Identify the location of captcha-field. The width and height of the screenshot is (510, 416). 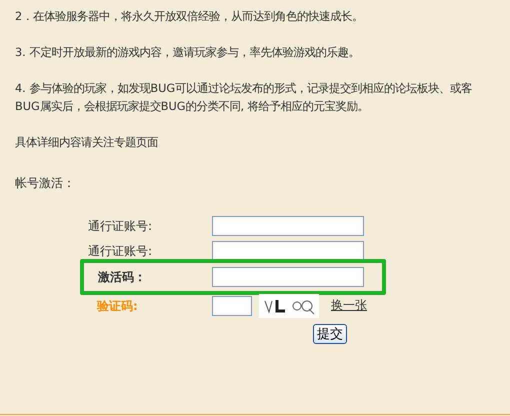
(232, 306).